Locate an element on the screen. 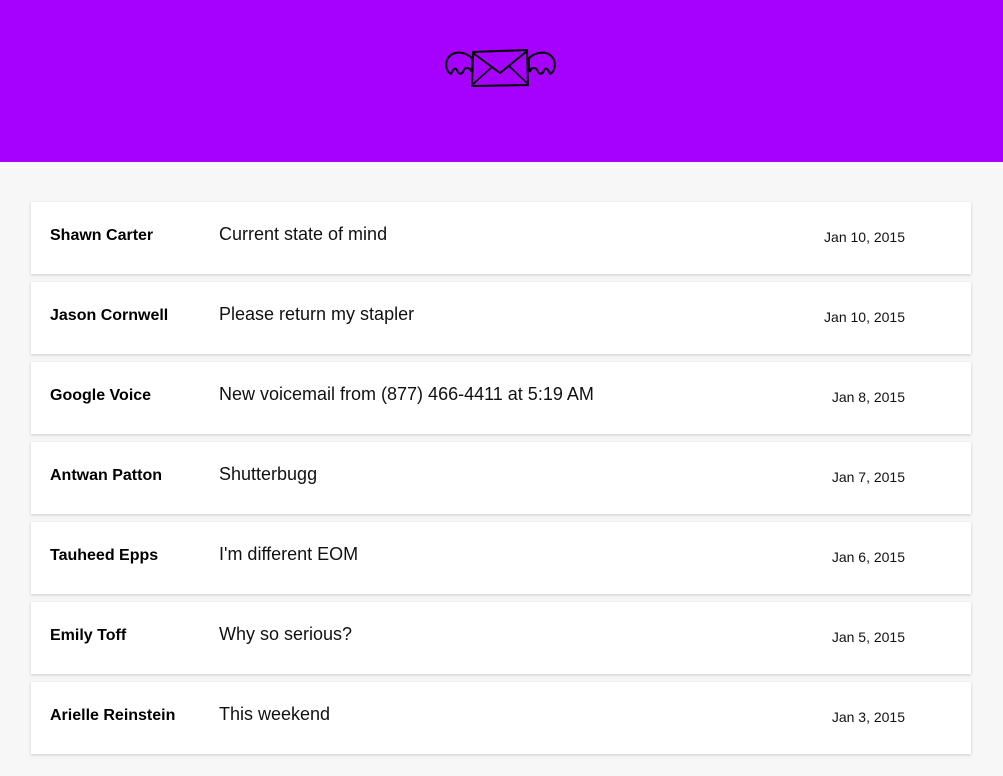 The height and width of the screenshot is (776, 1003). message-row: Emily Toff Why so serious? Jan 5, 2015 is located at coordinates (501, 638).